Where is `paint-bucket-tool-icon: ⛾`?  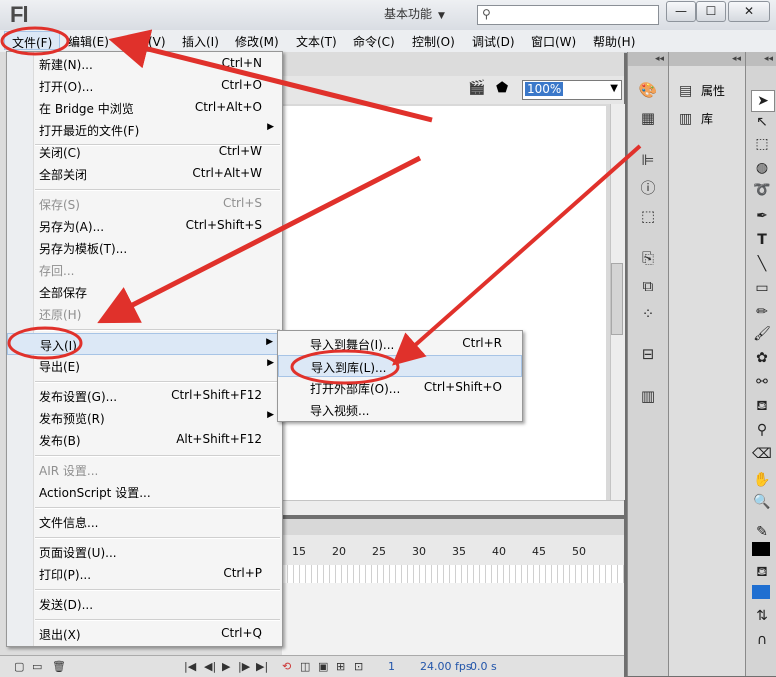 paint-bucket-tool-icon: ⛾ is located at coordinates (762, 406).